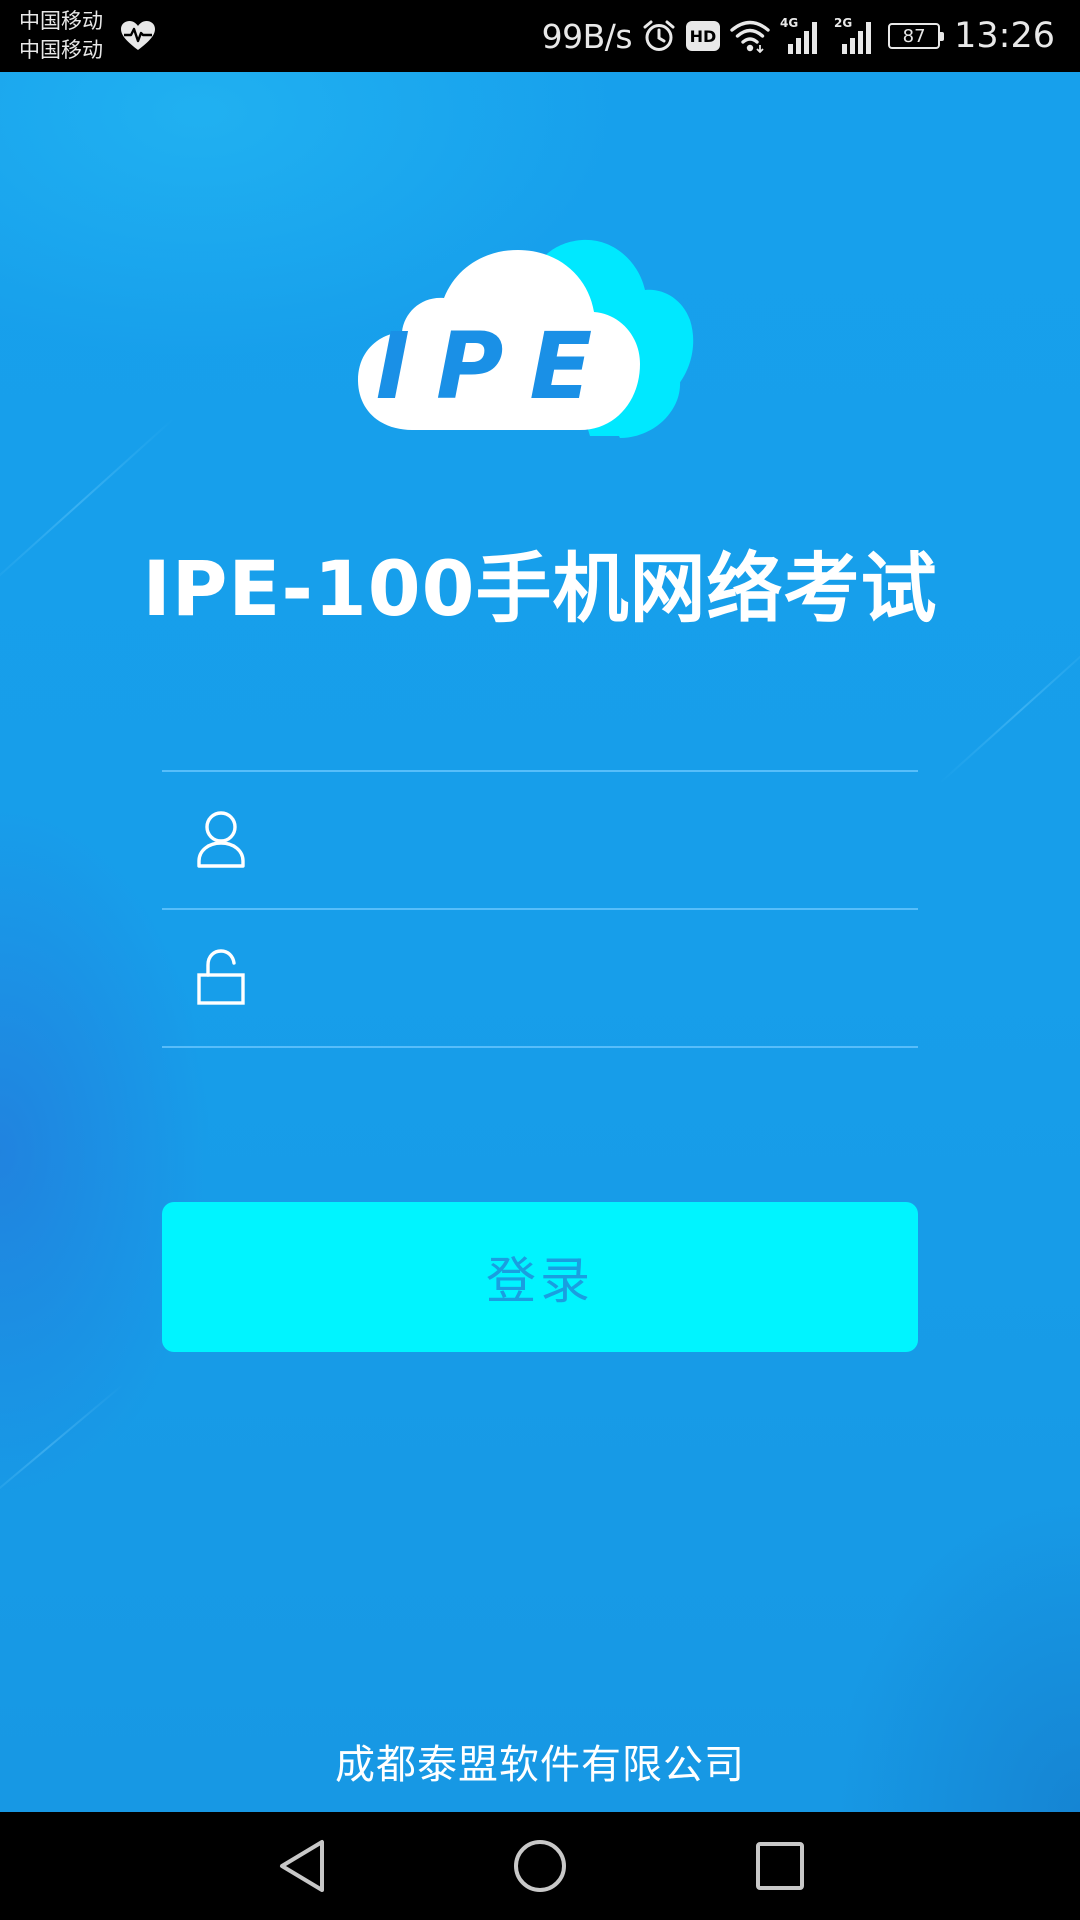  What do you see at coordinates (592, 977) in the screenshot?
I see `password-input` at bounding box center [592, 977].